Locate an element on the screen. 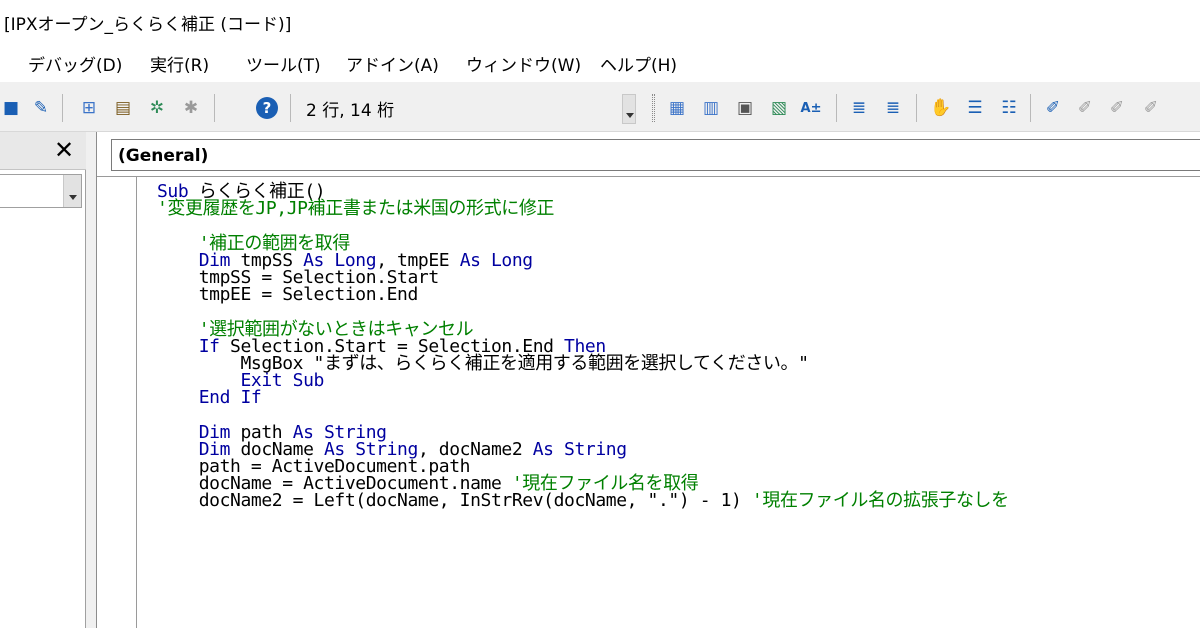 The height and width of the screenshot is (628, 1200). window-title: [IPXオープン_らくらく補正 (コード)] is located at coordinates (148, 25).